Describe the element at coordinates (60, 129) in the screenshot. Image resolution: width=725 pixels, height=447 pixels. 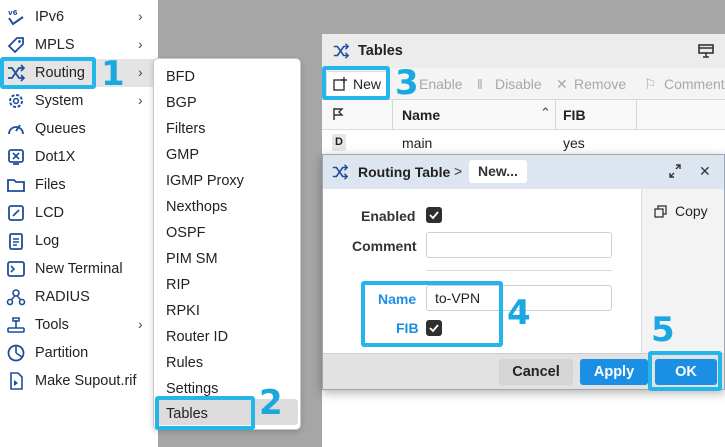
I see `sidebar-item-label: Queues` at that location.